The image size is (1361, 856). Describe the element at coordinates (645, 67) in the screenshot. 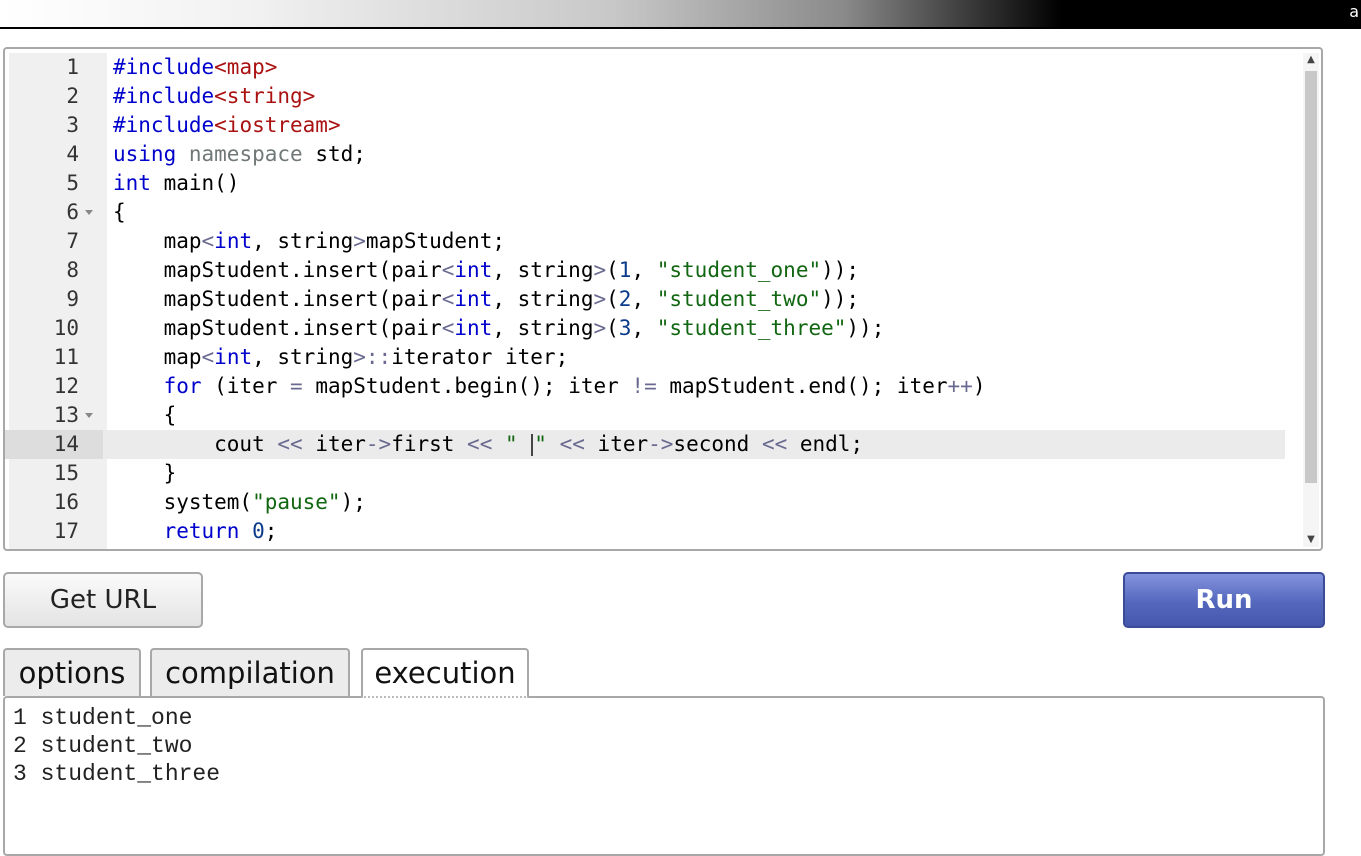

I see `code-line: 1 #include<map>` at that location.